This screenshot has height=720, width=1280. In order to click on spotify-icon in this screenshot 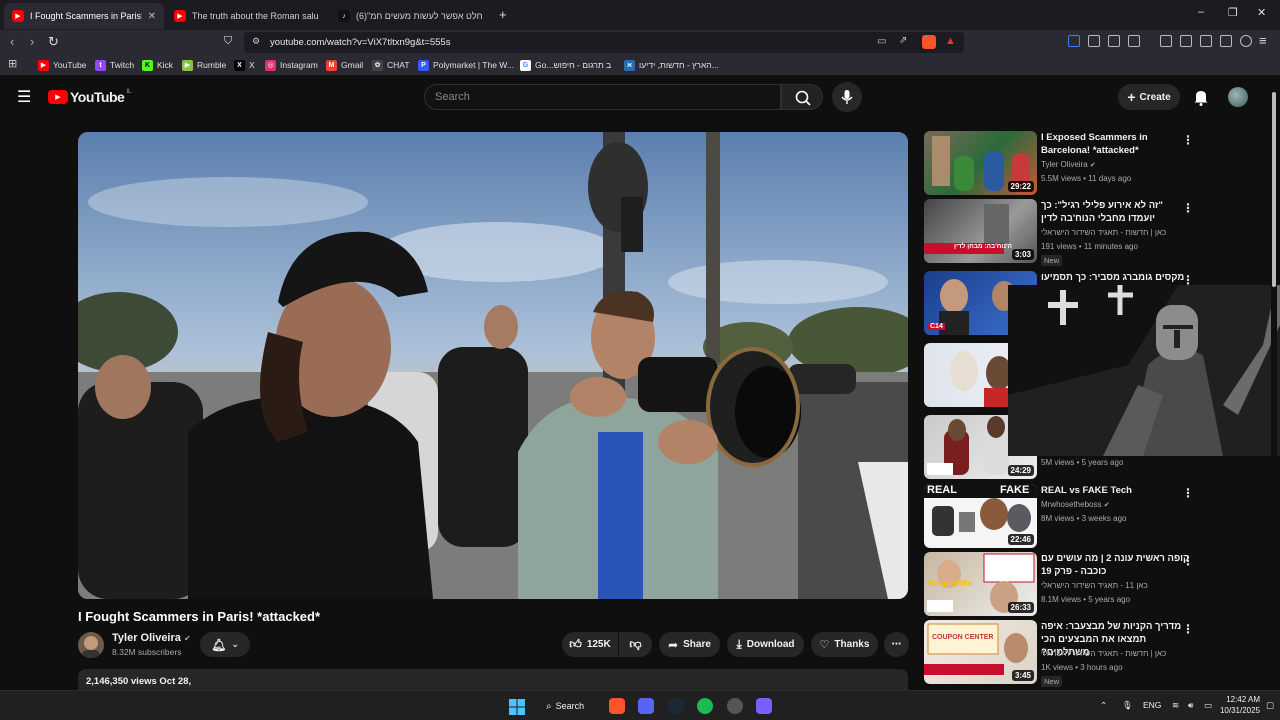, I will do `click(705, 706)`.